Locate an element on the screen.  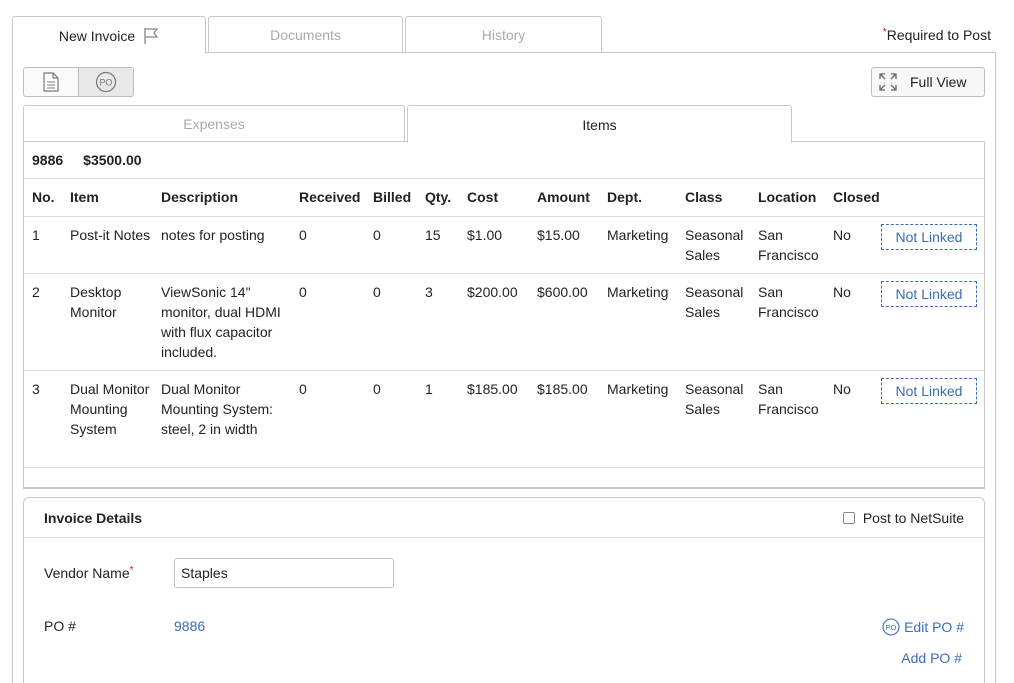
cell-description: notes for posting is located at coordinates (222, 245).